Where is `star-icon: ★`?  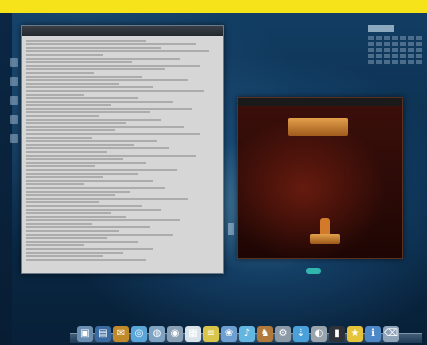
star-icon: ★ is located at coordinates (355, 334).